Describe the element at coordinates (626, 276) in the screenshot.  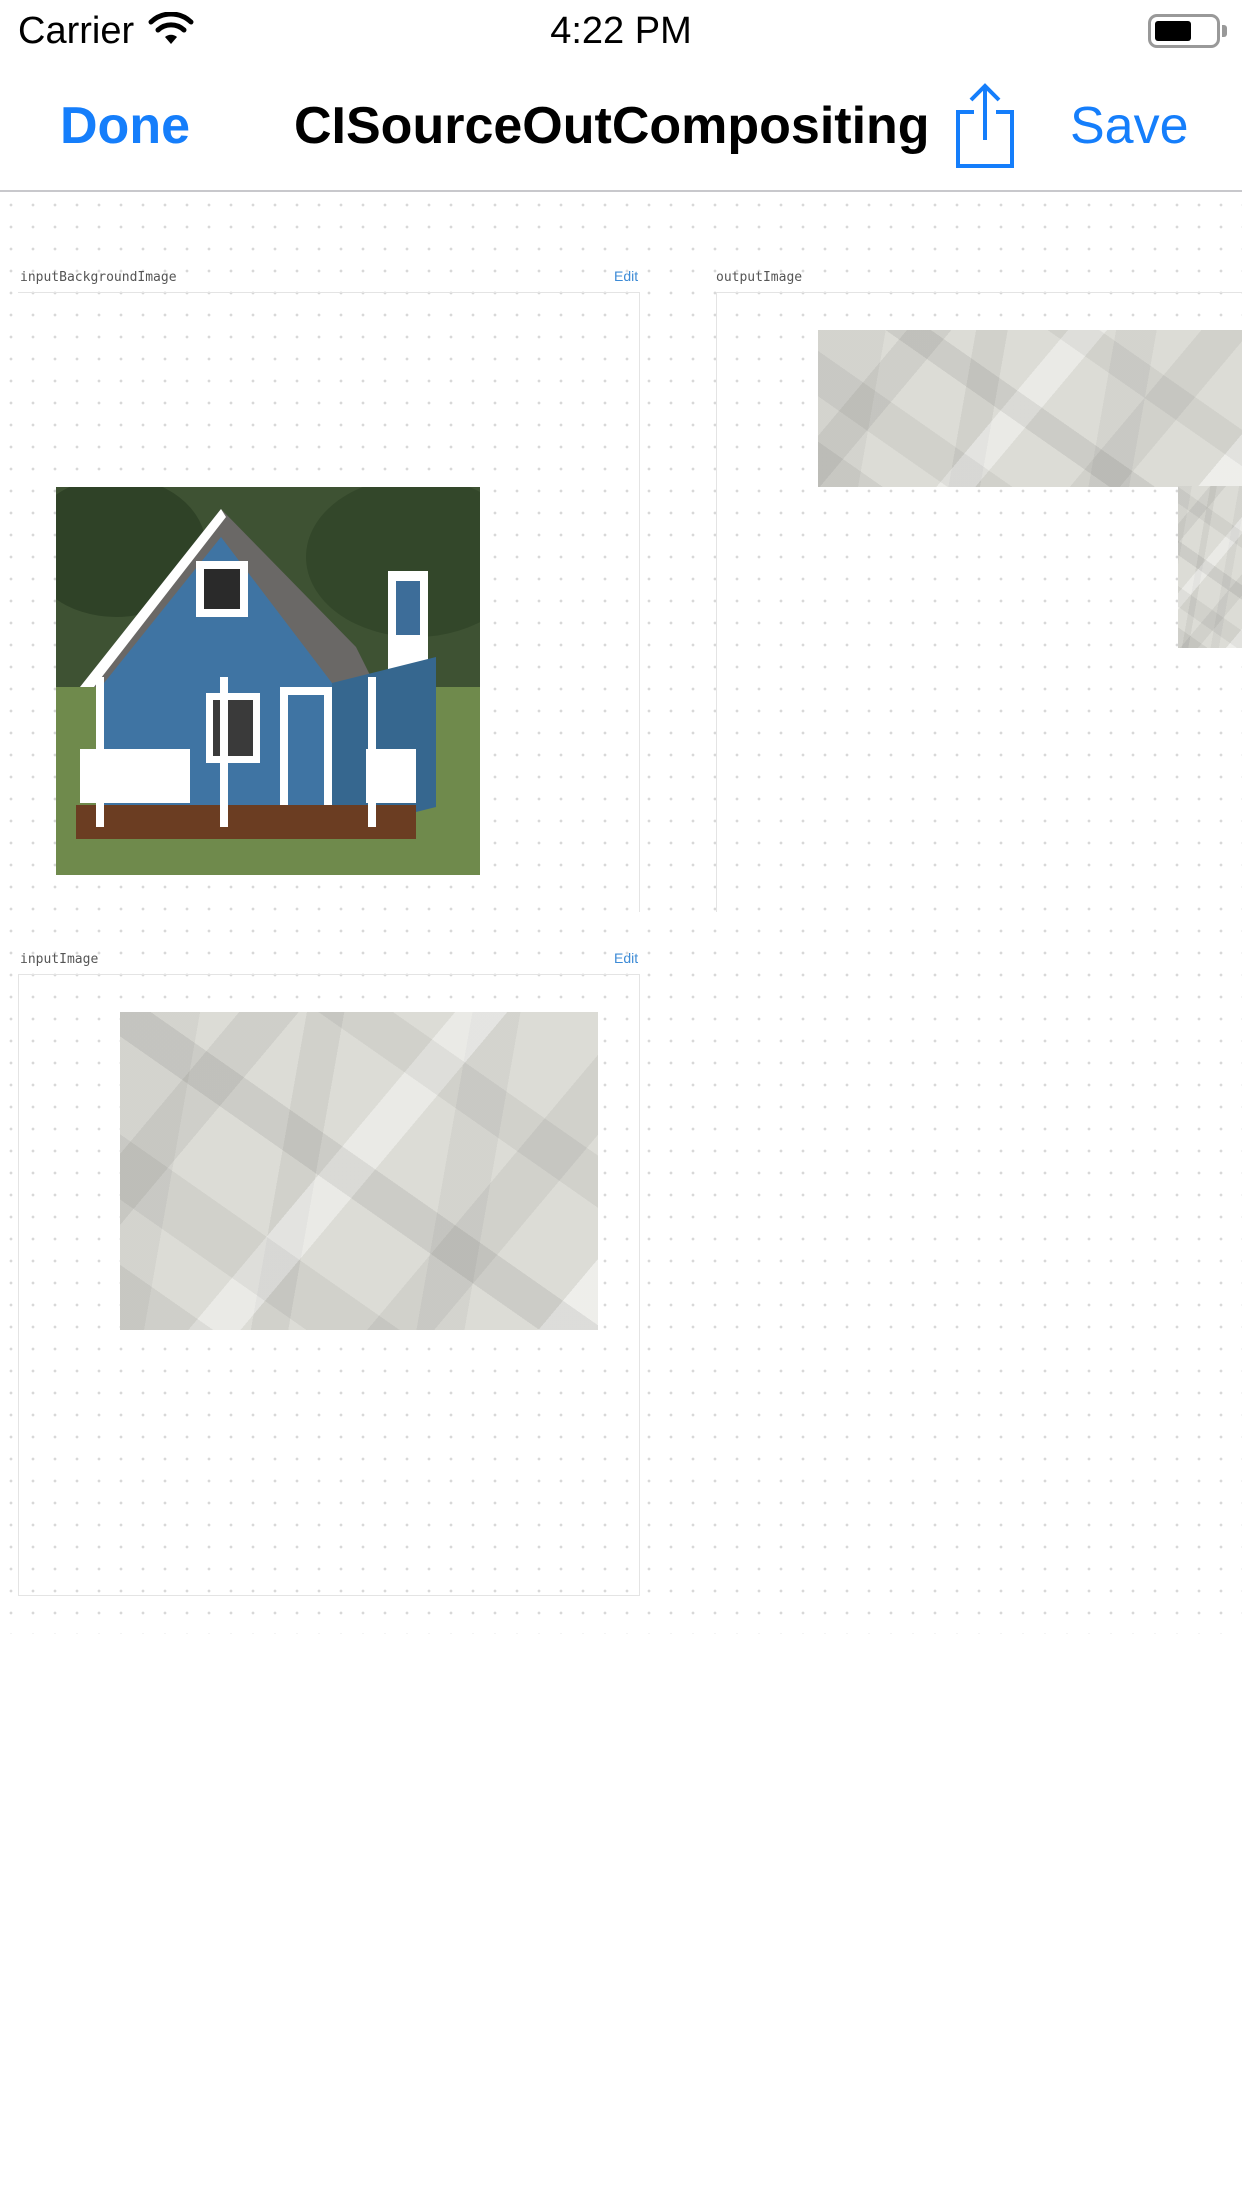
I see `background-image-edit-button: Edit` at that location.